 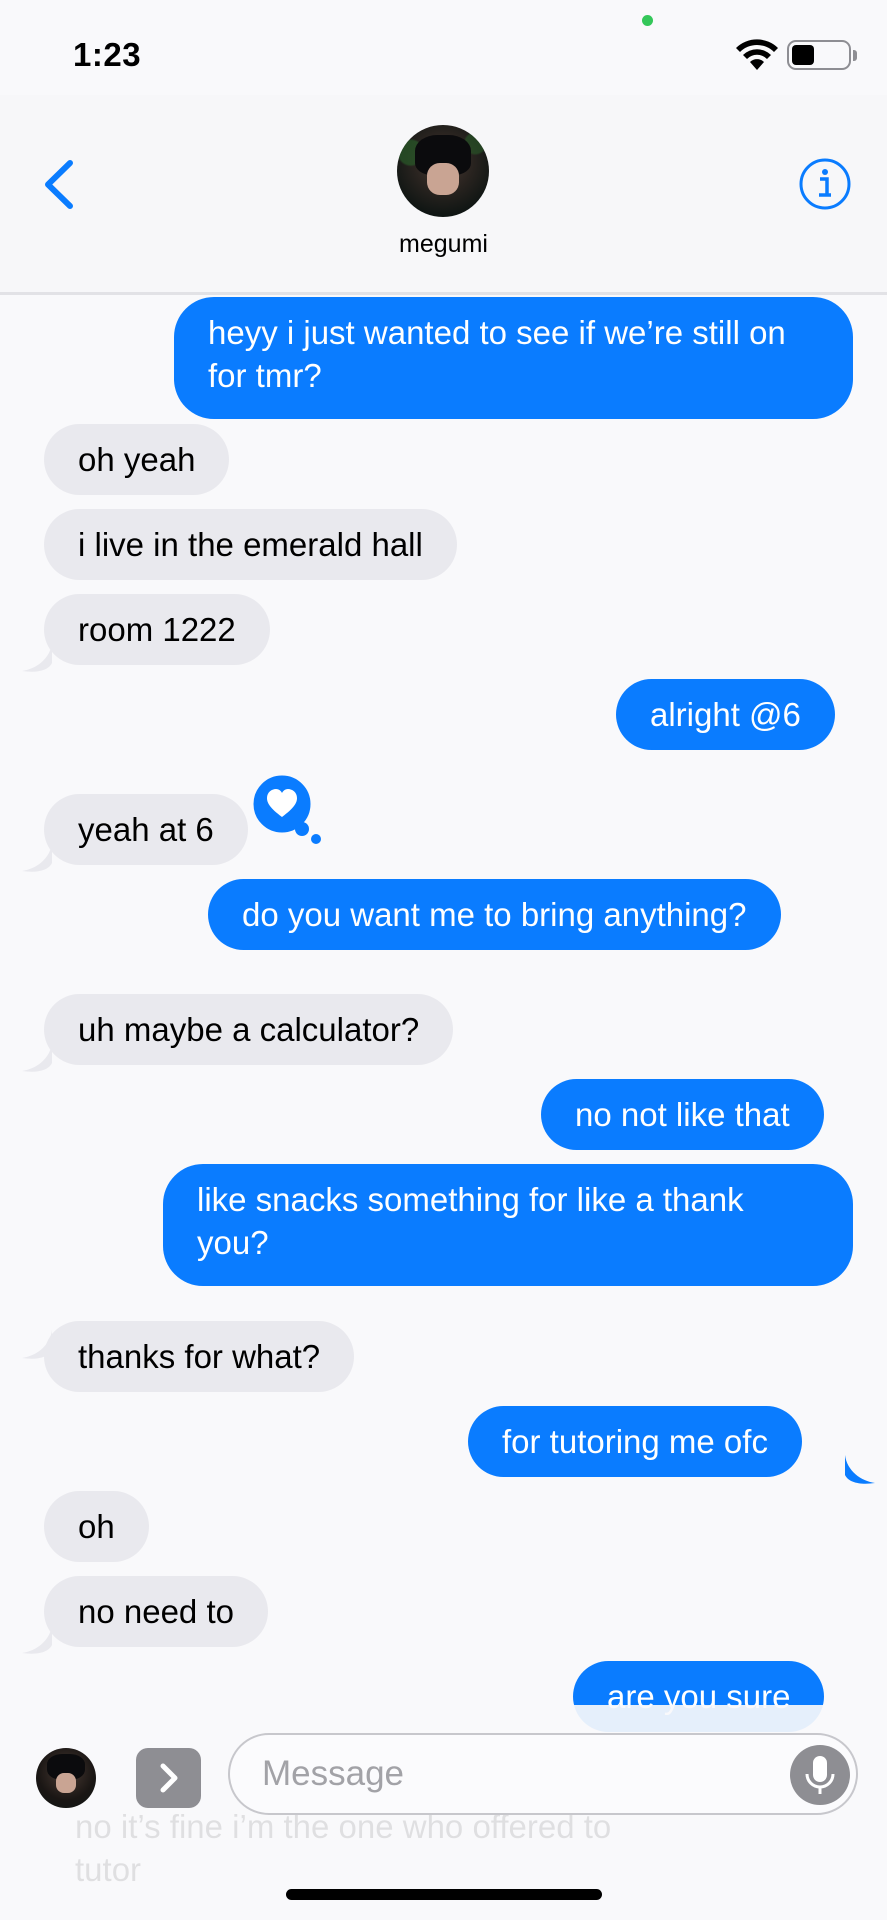 I want to click on message-bubble-sent: alright @6, so click(x=725, y=714).